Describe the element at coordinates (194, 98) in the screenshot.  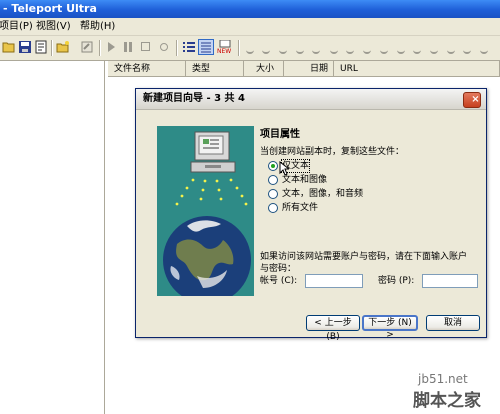
I see `dialog-title: 新建项目向导 - 3 共 4` at that location.